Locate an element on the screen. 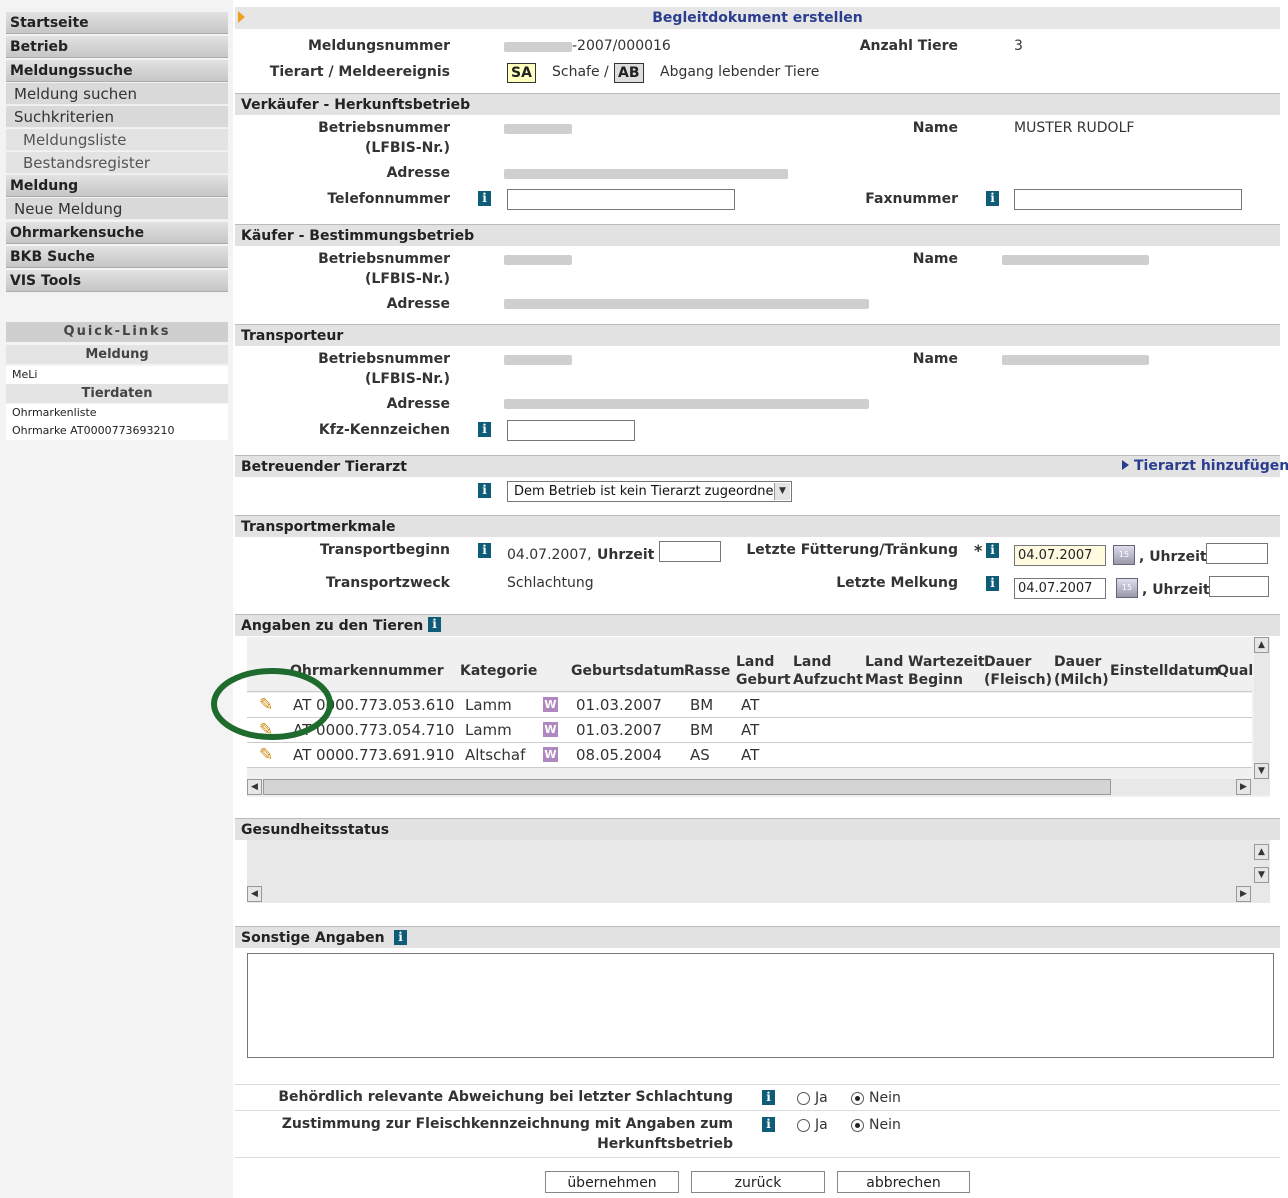 This screenshot has width=1288, height=1198. quicklinks-meldung-heading: Meldung is located at coordinates (117, 354).